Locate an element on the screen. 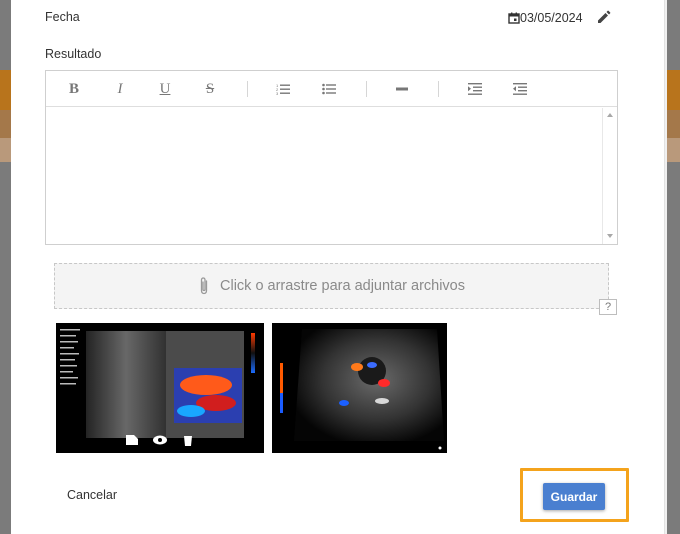  bold-button: B is located at coordinates (74, 89).